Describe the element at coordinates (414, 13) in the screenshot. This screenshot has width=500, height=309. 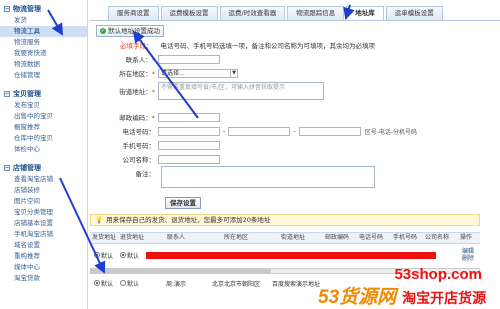
I see `tab-waybill-template: 运单模板设置` at that location.